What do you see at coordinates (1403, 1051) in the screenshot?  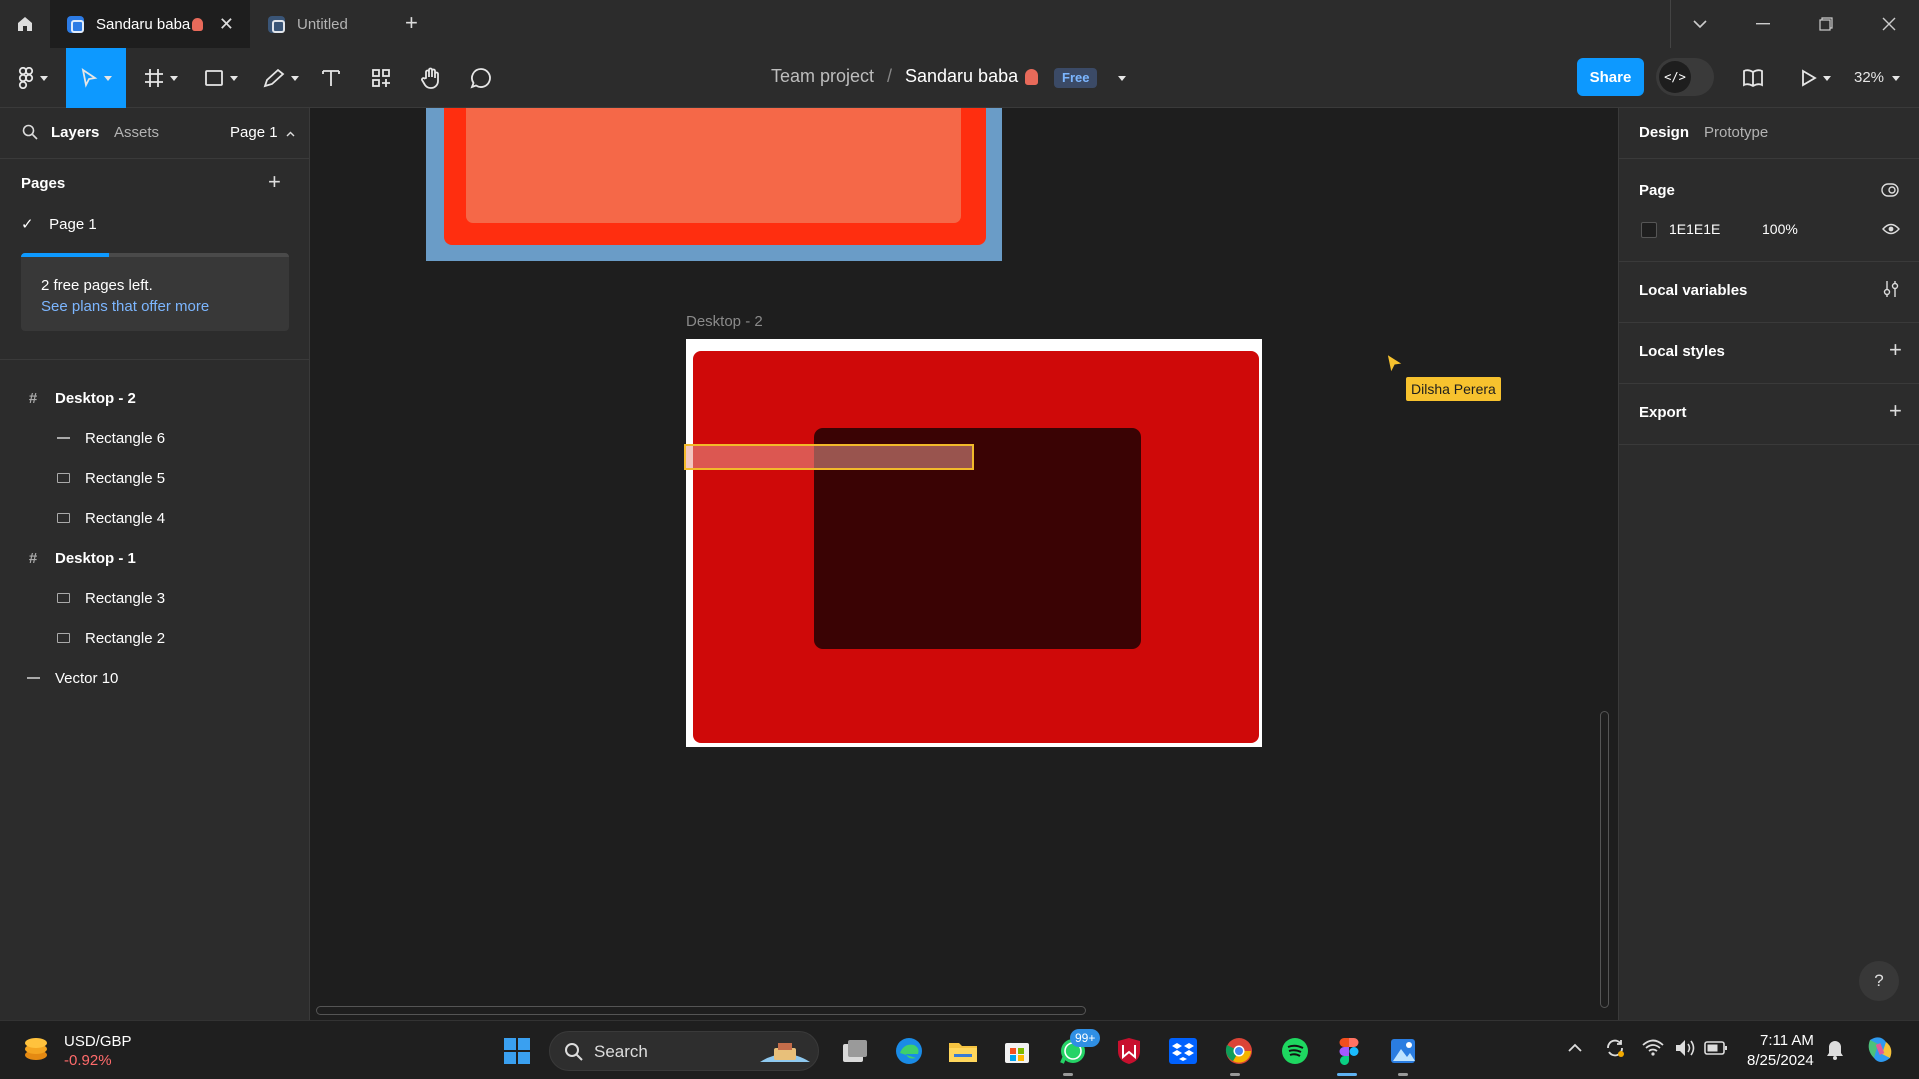 I see `photos-app` at bounding box center [1403, 1051].